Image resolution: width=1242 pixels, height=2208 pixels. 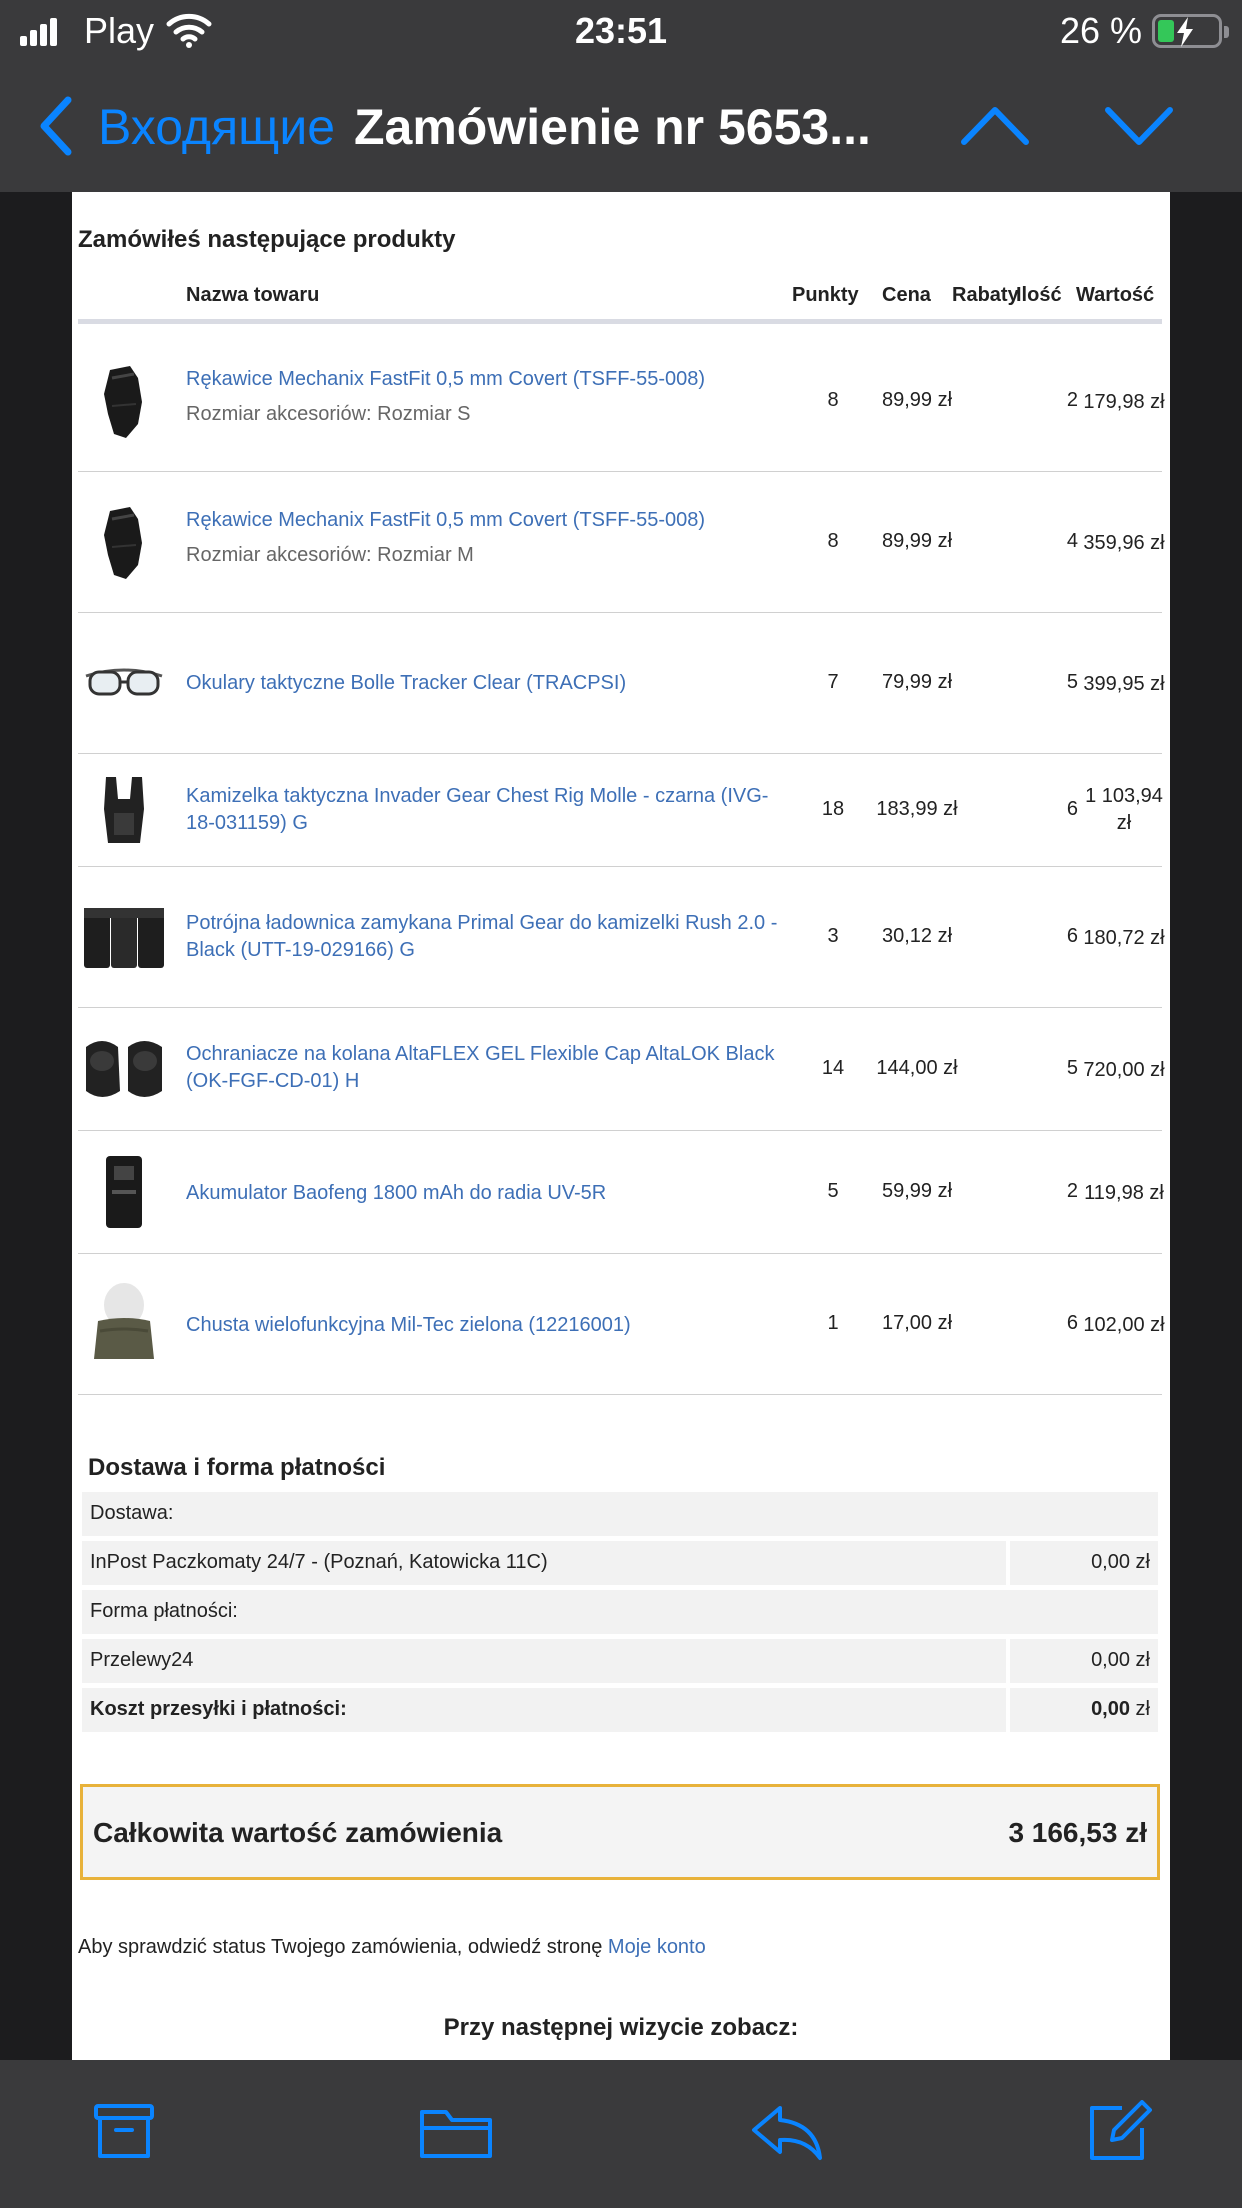 What do you see at coordinates (330, 555) in the screenshot?
I see `product-attribute: Rozmiar akcesoriów: Rozmiar M` at bounding box center [330, 555].